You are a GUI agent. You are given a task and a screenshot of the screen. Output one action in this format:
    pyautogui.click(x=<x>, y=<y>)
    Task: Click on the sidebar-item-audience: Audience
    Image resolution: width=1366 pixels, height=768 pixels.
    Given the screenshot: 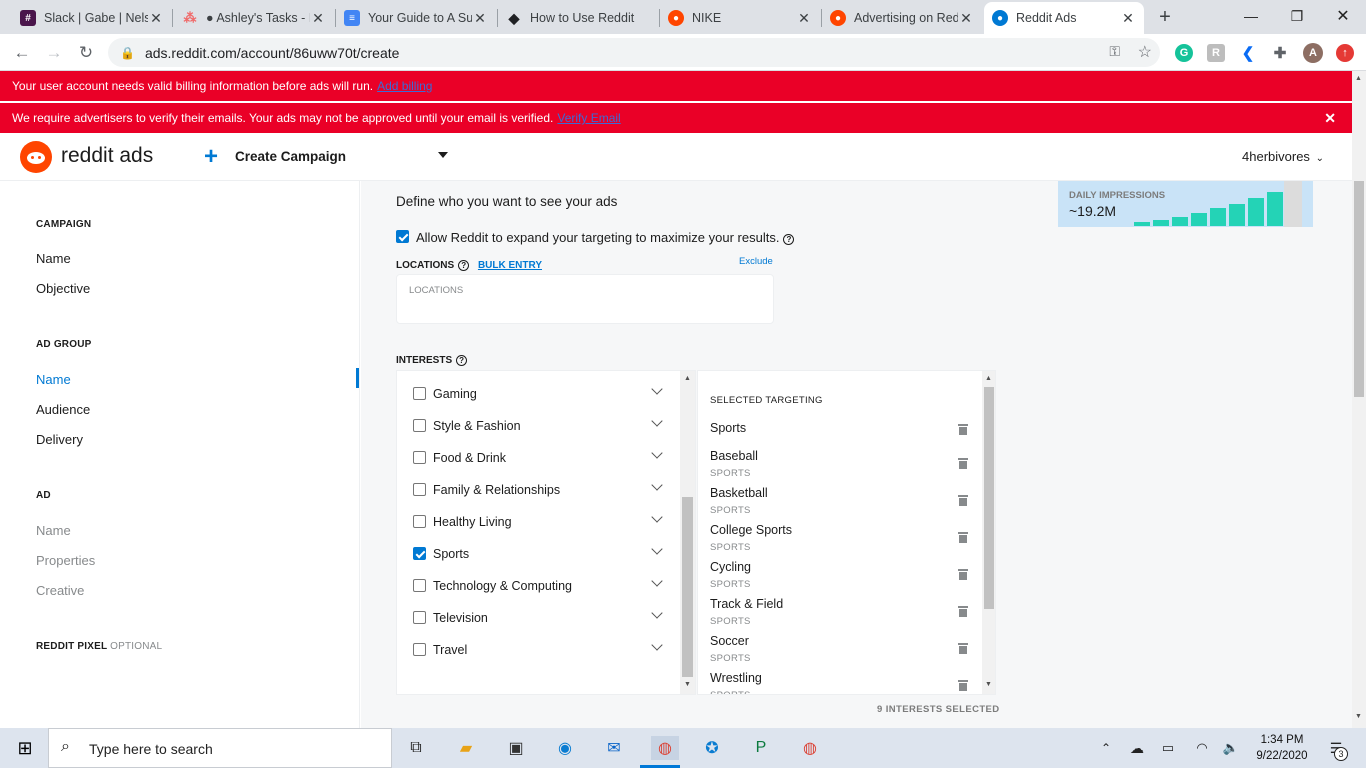 What is the action you would take?
    pyautogui.click(x=63, y=409)
    